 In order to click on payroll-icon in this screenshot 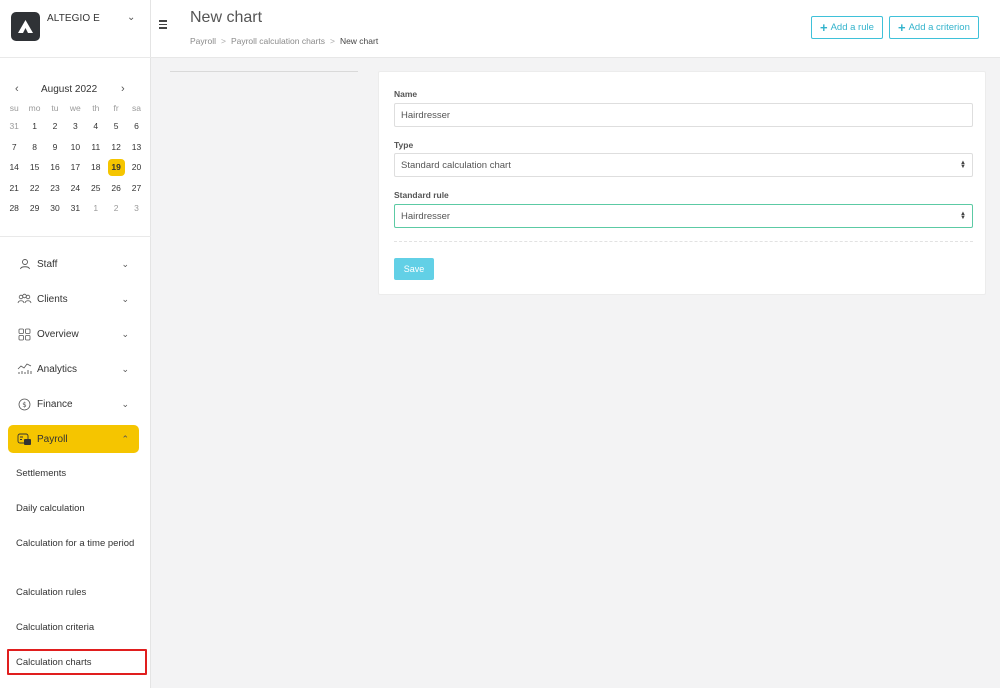, I will do `click(24, 439)`.